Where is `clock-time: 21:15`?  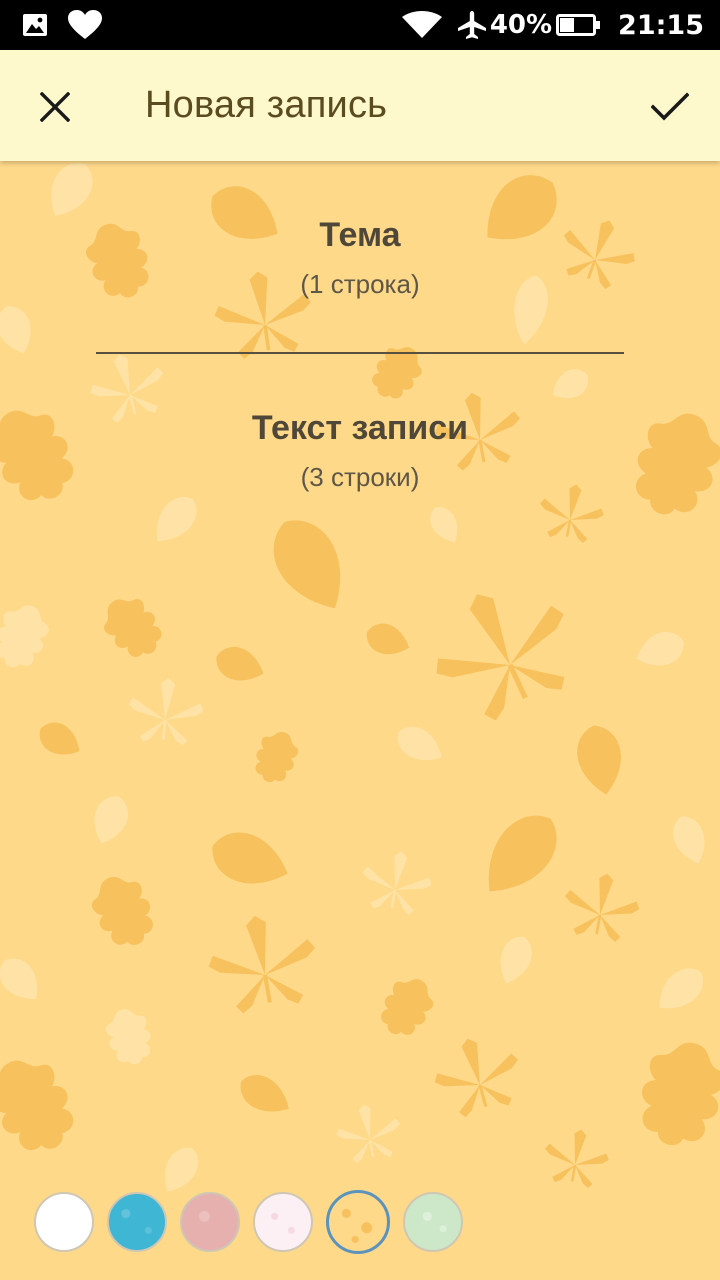
clock-time: 21:15 is located at coordinates (661, 25).